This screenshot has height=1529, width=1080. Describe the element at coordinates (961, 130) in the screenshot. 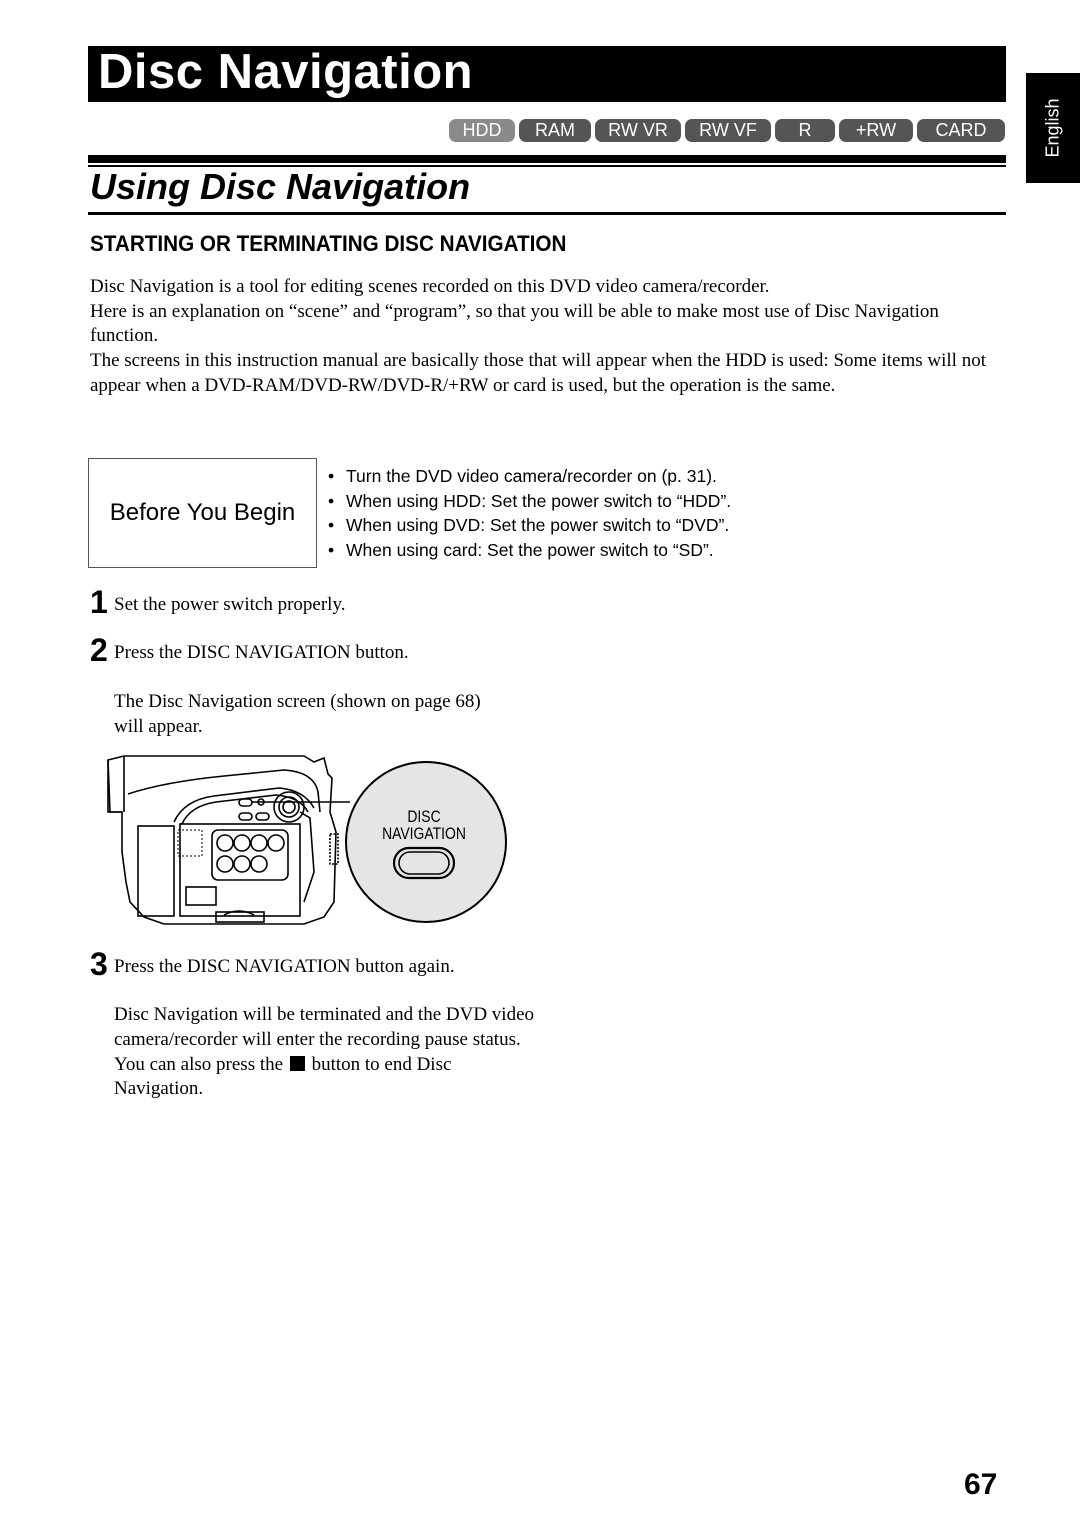

I see `media-badge-card: CARD` at that location.